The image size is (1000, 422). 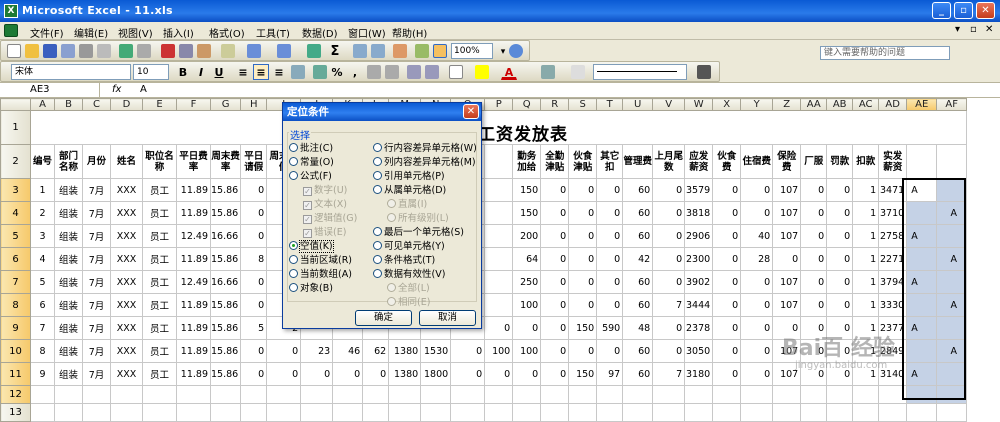 I want to click on column-header: Z, so click(x=787, y=104).